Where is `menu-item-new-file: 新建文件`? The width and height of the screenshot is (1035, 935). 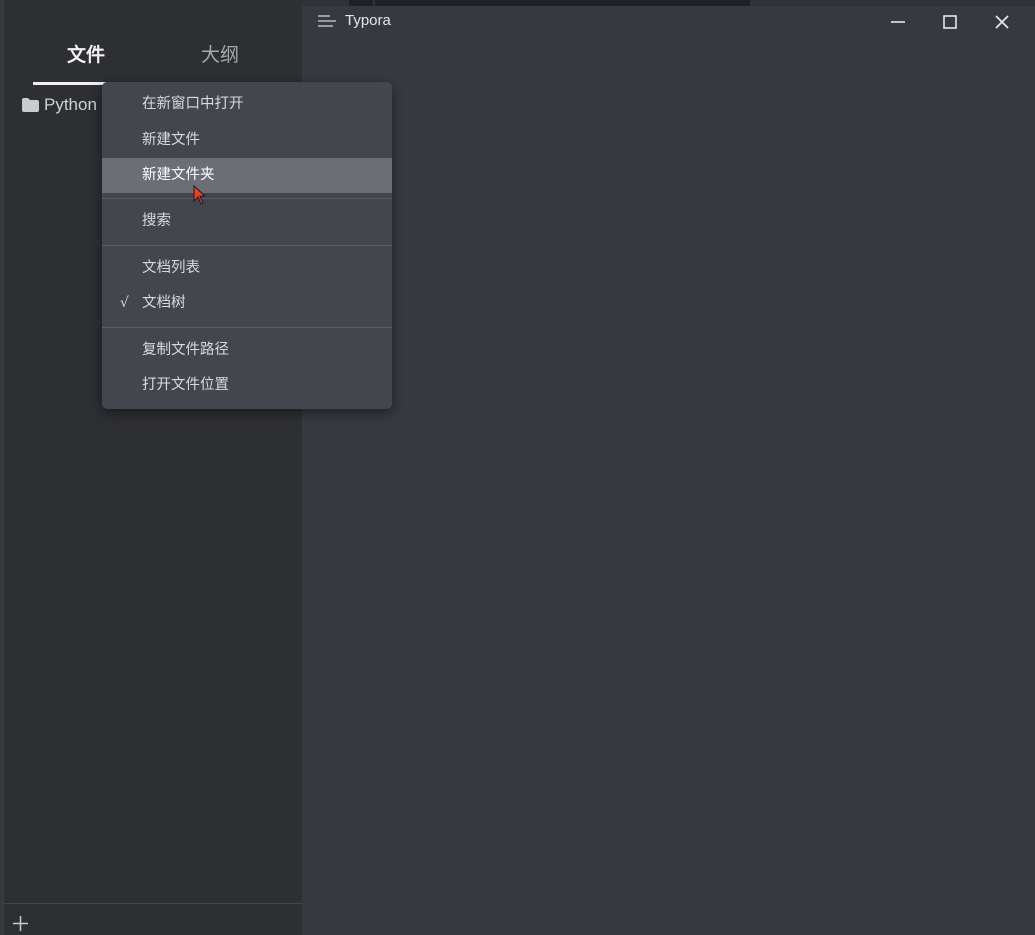
menu-item-new-file: 新建文件 is located at coordinates (247, 140).